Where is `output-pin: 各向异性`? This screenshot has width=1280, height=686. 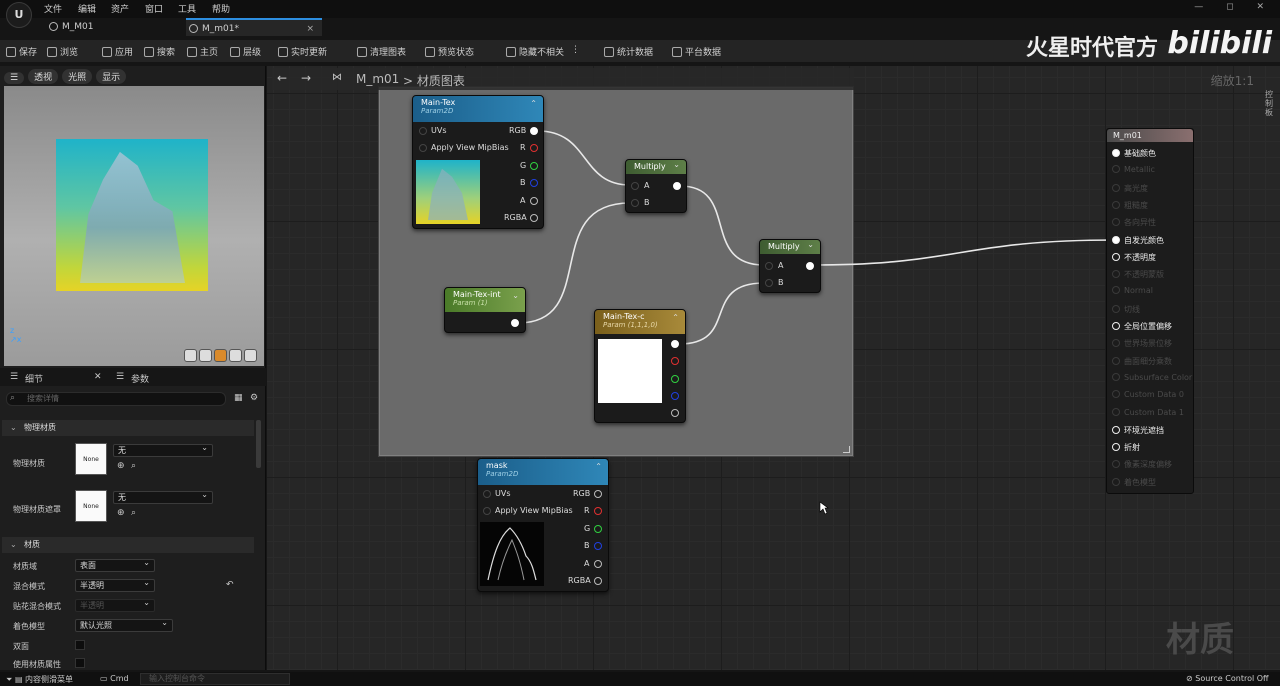
output-pin: 各向异性 is located at coordinates (1134, 222).